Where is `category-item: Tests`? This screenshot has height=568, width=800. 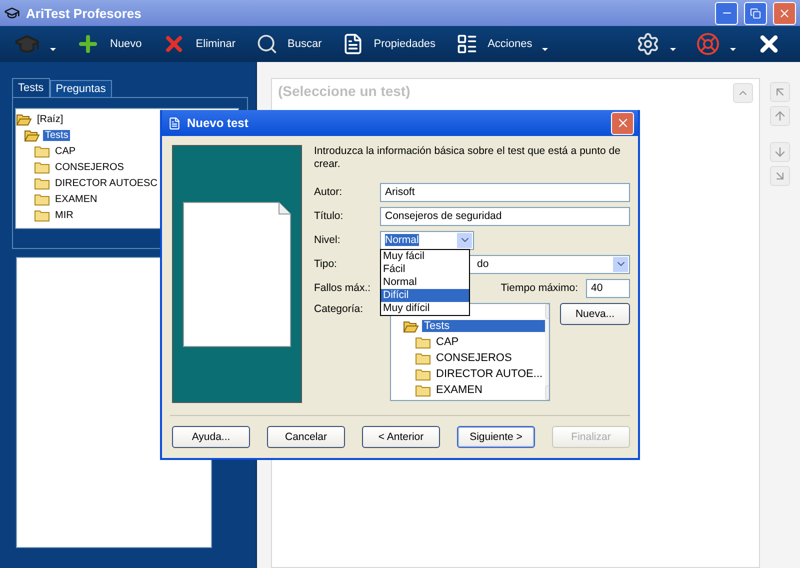 category-item: Tests is located at coordinates (483, 326).